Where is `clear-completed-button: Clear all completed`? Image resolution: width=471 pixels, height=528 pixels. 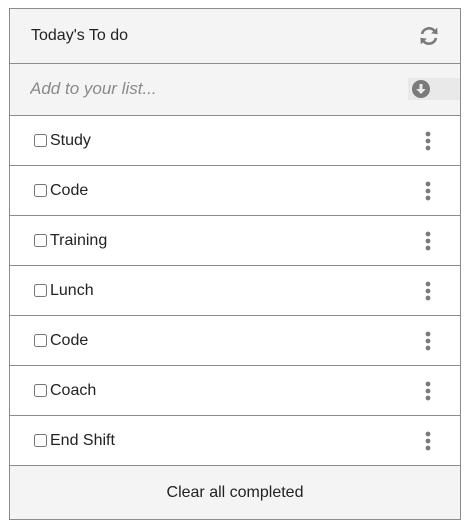
clear-completed-button: Clear all completed is located at coordinates (235, 493).